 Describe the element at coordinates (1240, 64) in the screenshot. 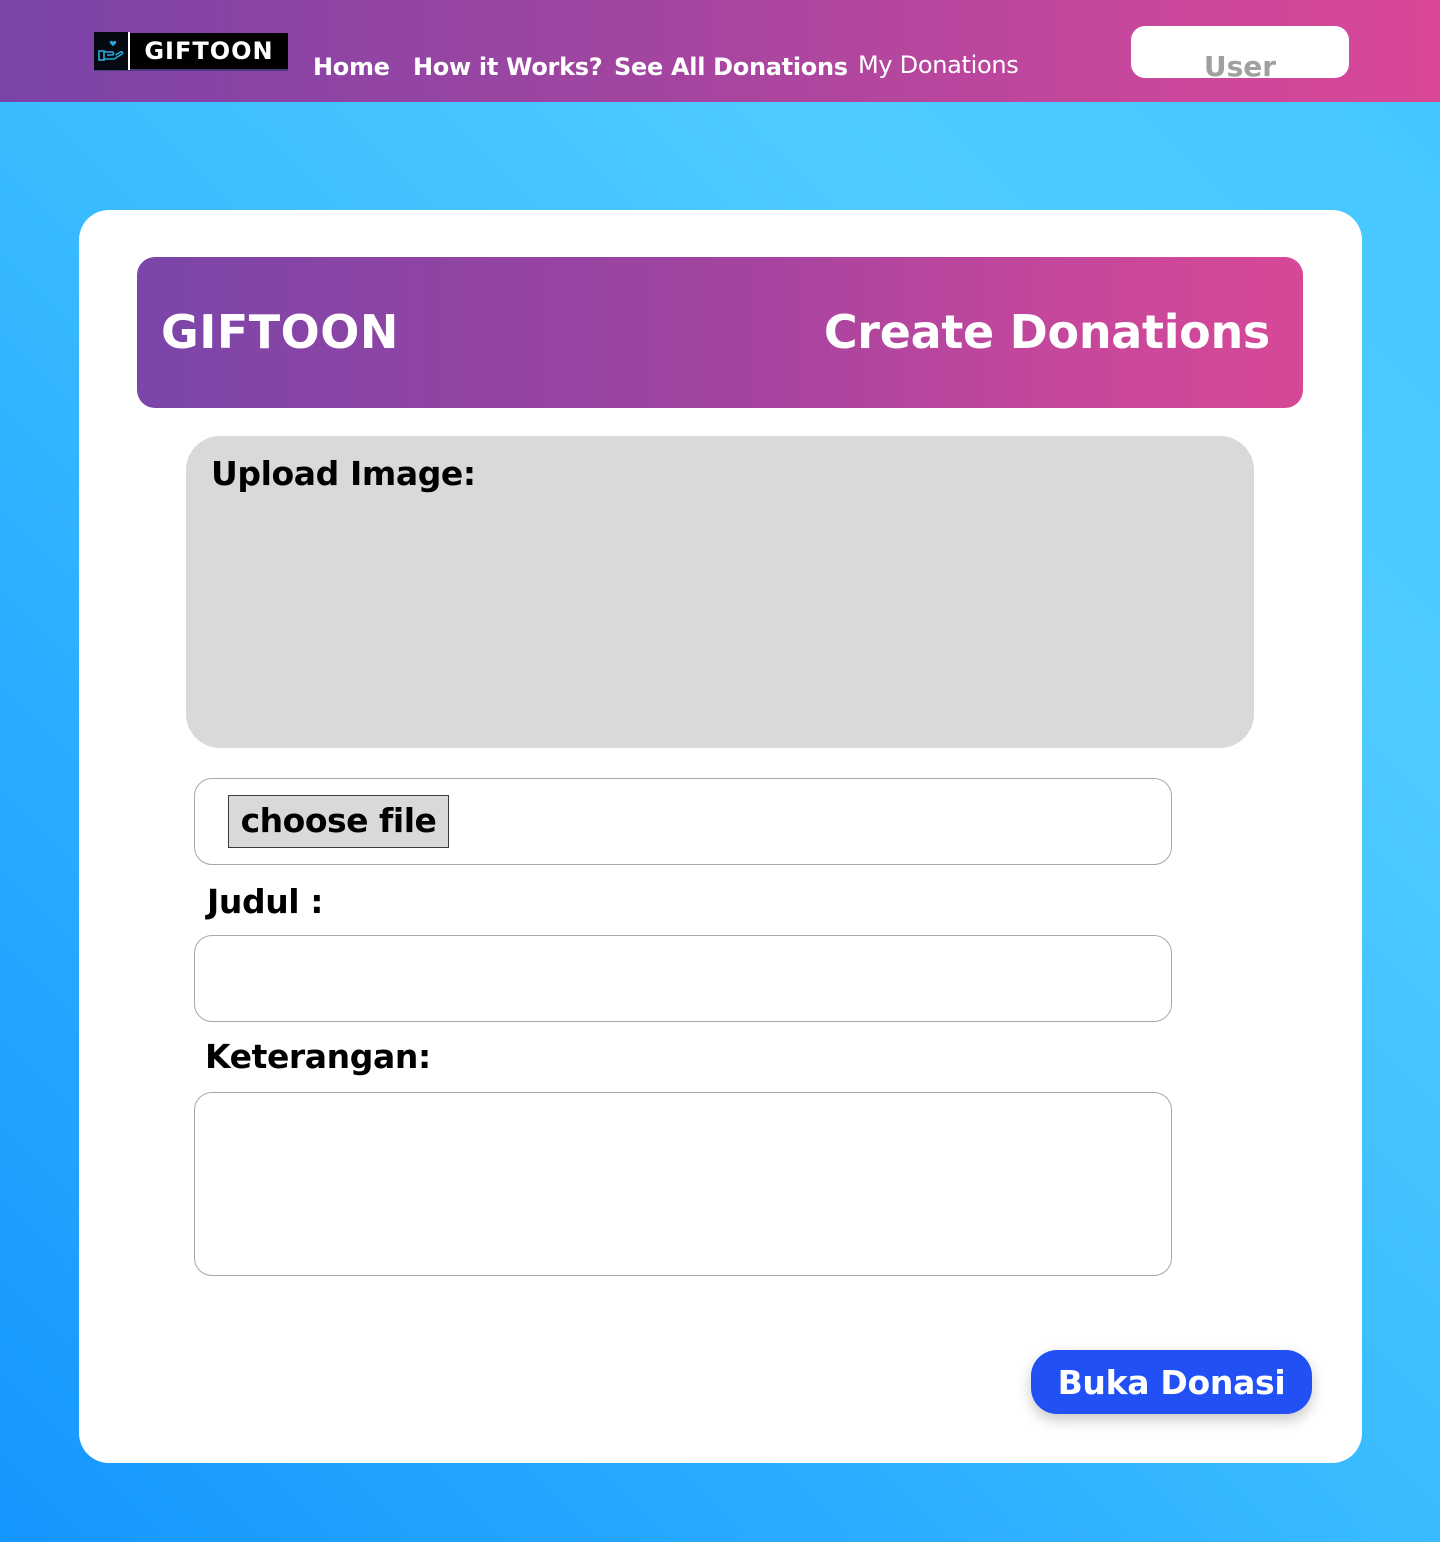

I see `user-button-label: User` at that location.